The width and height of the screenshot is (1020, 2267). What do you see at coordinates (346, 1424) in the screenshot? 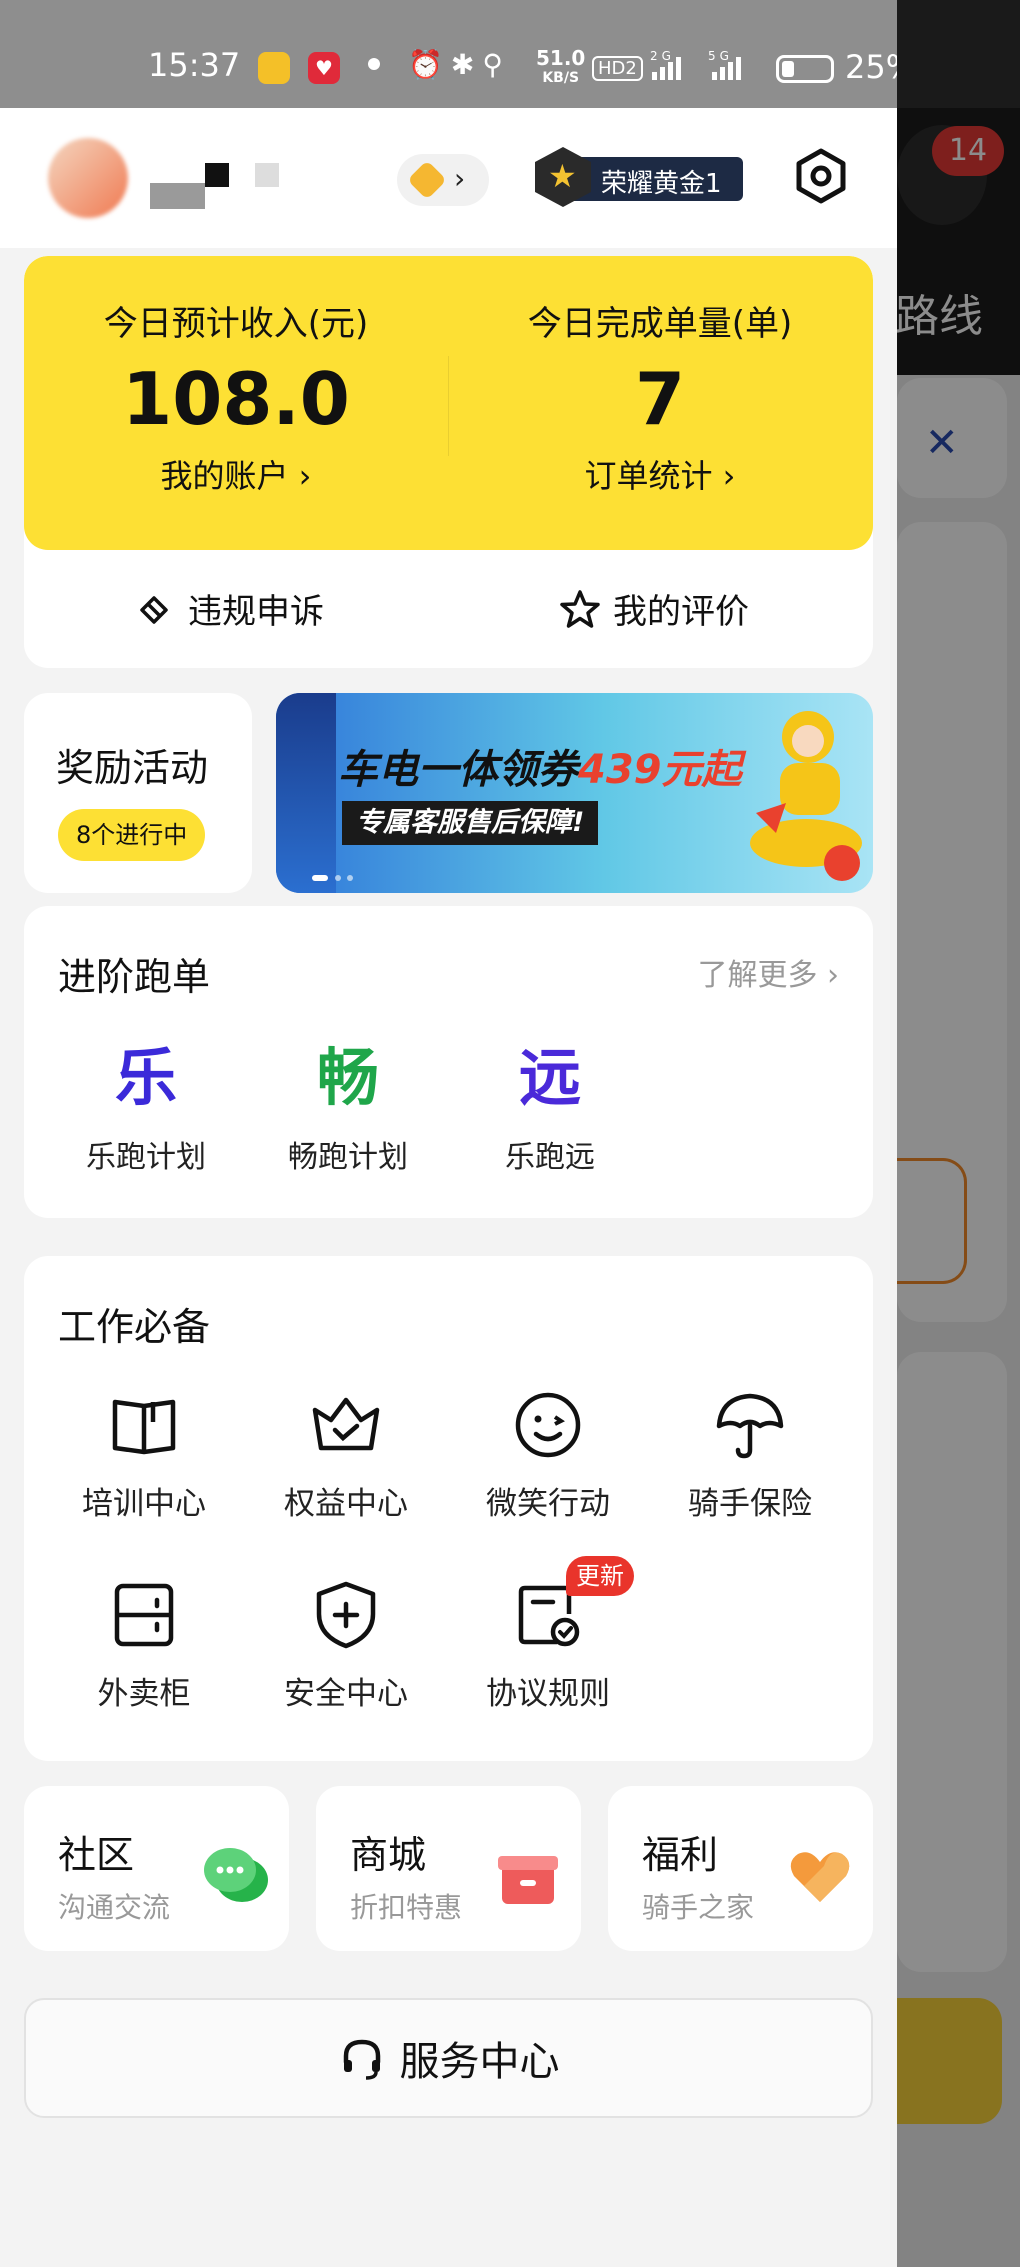
I see `crown-icon` at bounding box center [346, 1424].